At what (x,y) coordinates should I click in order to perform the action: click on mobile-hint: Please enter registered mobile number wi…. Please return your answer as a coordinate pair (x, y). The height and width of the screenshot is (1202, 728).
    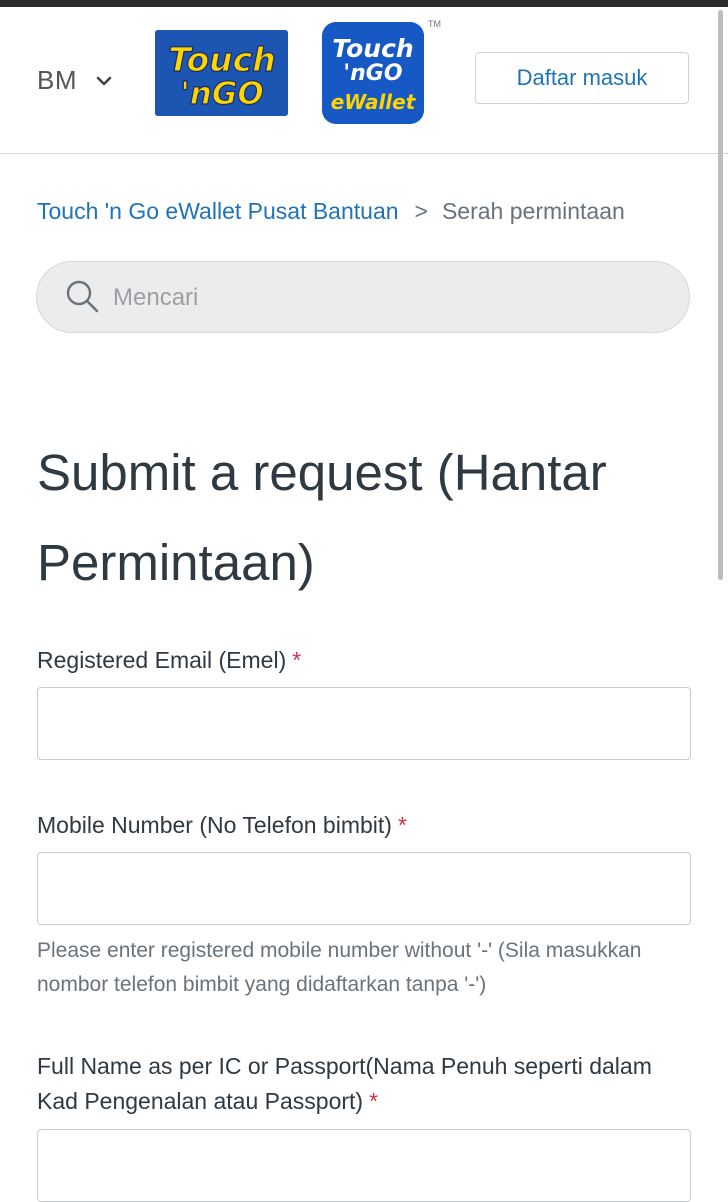
    Looking at the image, I should click on (339, 967).